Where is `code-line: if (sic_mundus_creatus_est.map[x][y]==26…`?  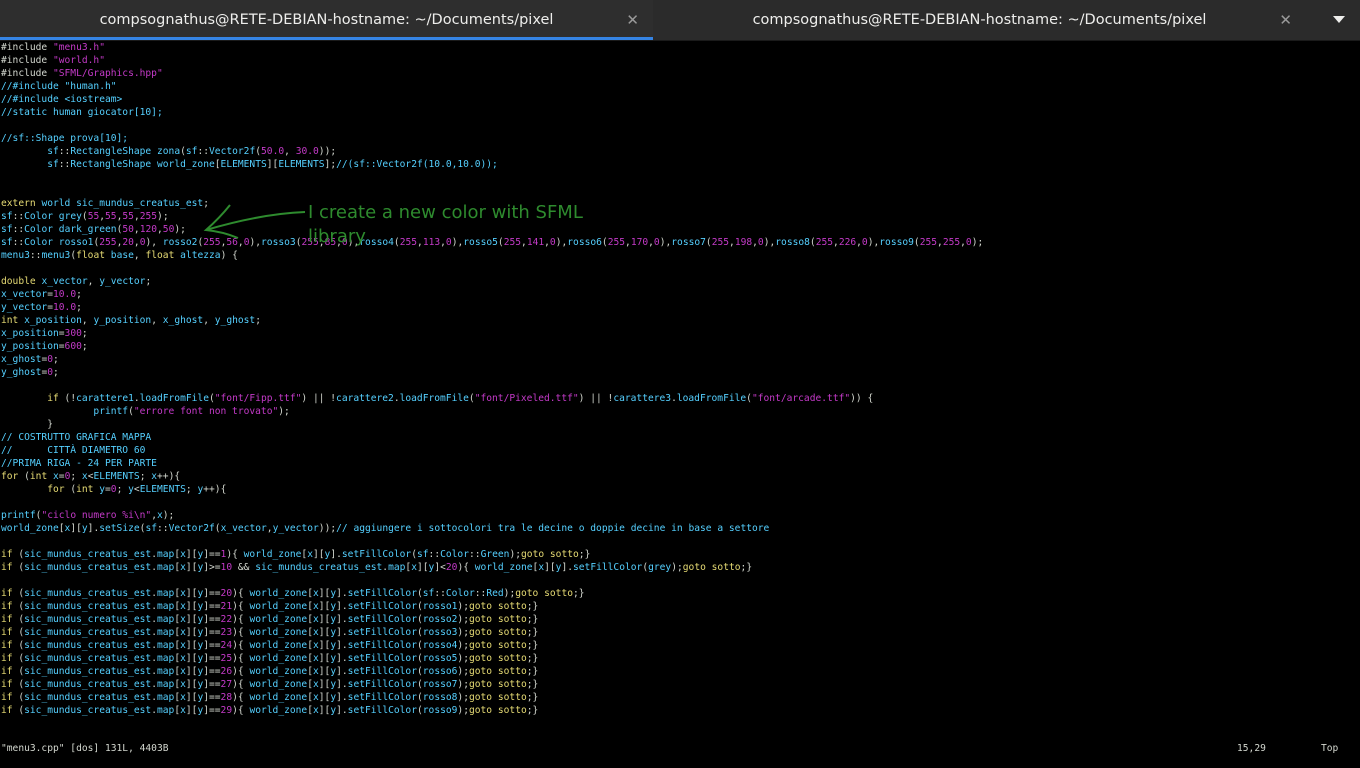
code-line: if (sic_mundus_creatus_est.map[x][y]==26… is located at coordinates (270, 671).